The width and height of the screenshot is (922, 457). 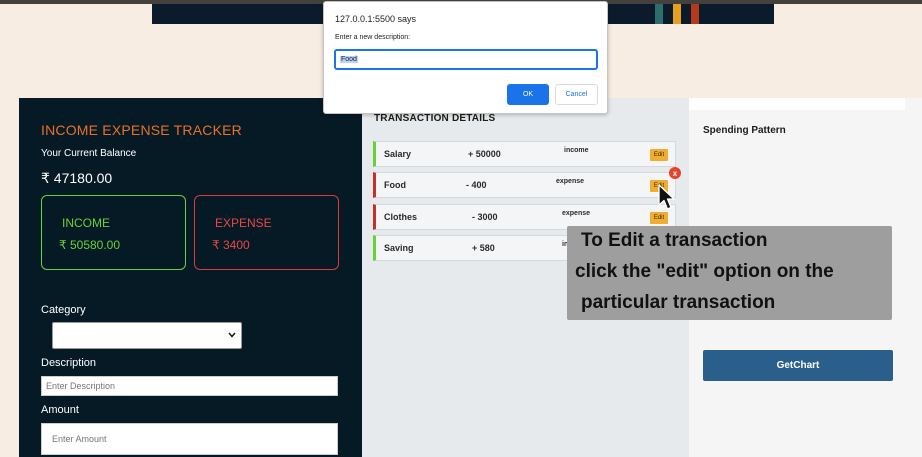 I want to click on app-title: INCOME EXPENSE TRACKER, so click(x=141, y=130).